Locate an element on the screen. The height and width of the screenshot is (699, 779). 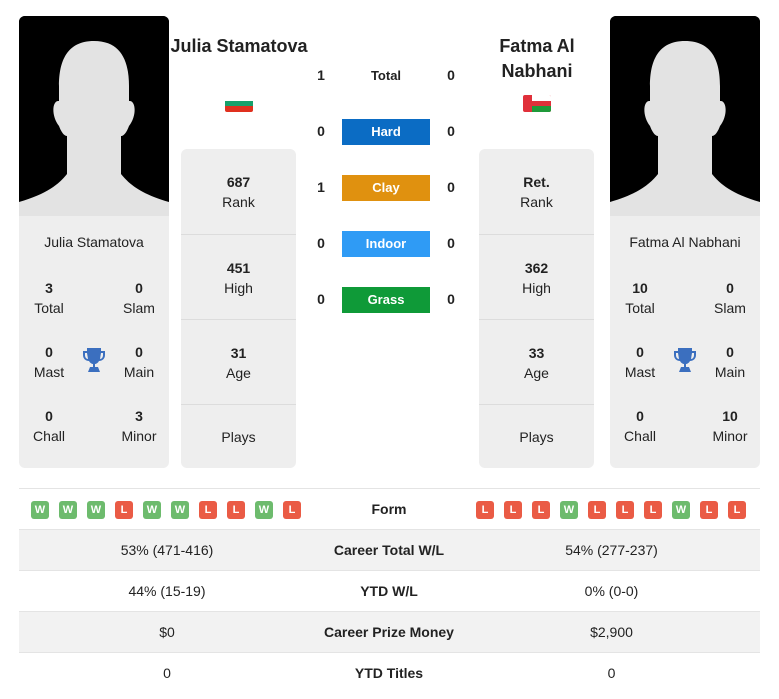
comparison-label: YTD W/L is located at coordinates (389, 591).